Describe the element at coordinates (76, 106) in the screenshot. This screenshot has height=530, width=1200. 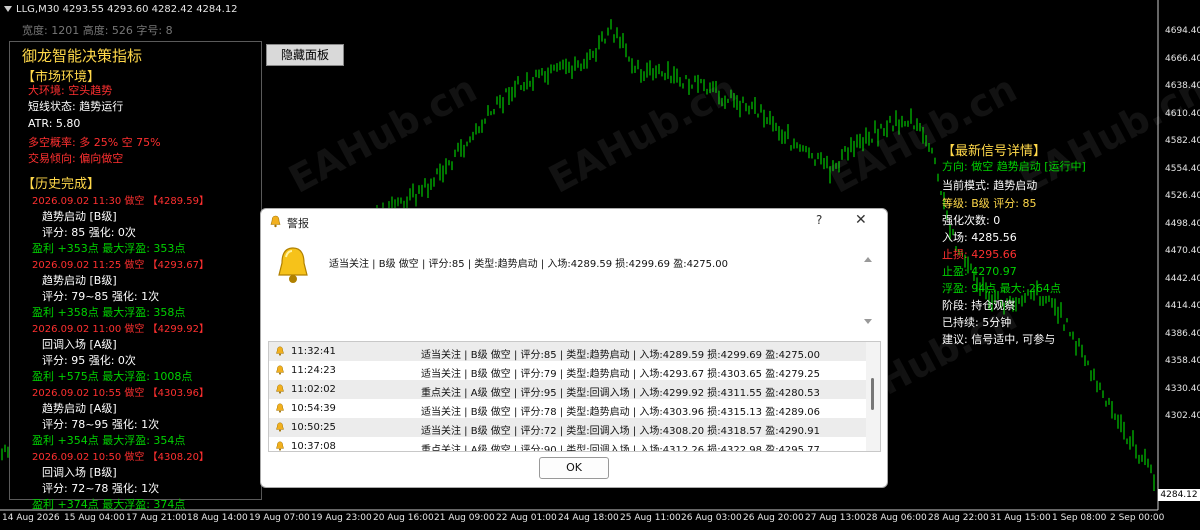
I see `short-state: 短线状态: 趋势运行` at that location.